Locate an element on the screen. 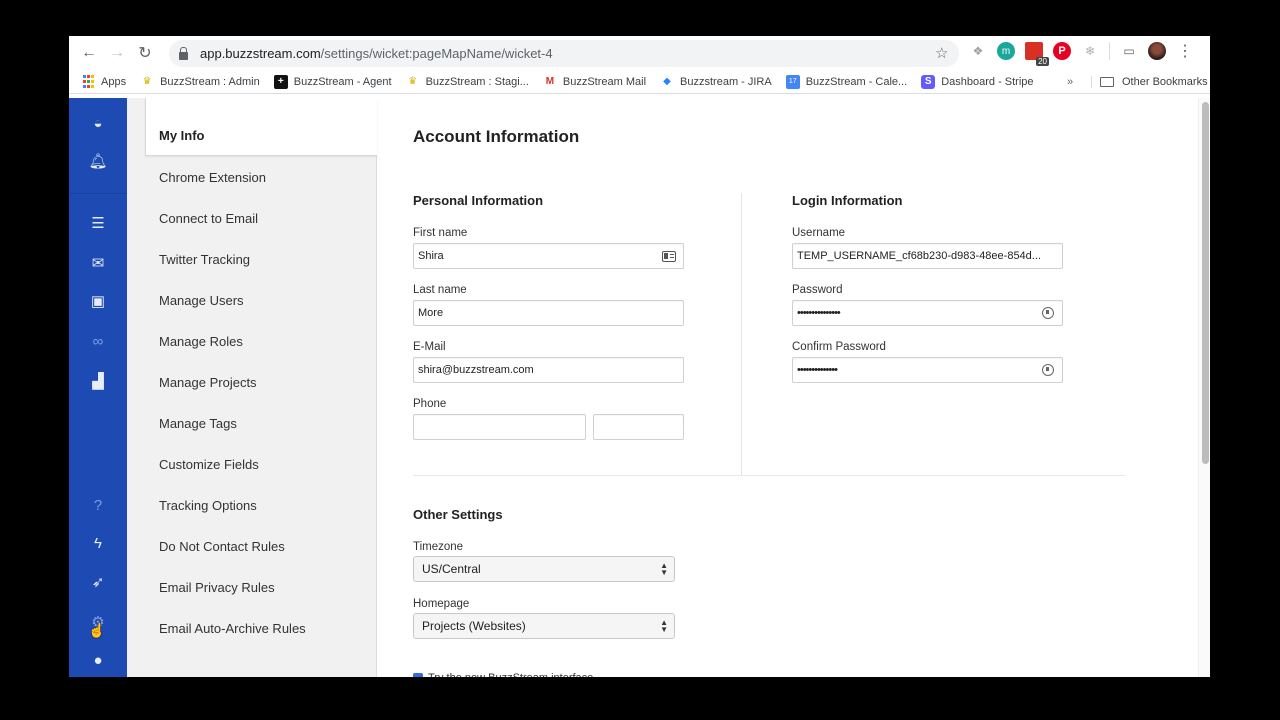  first-name-label: First name is located at coordinates (440, 233).